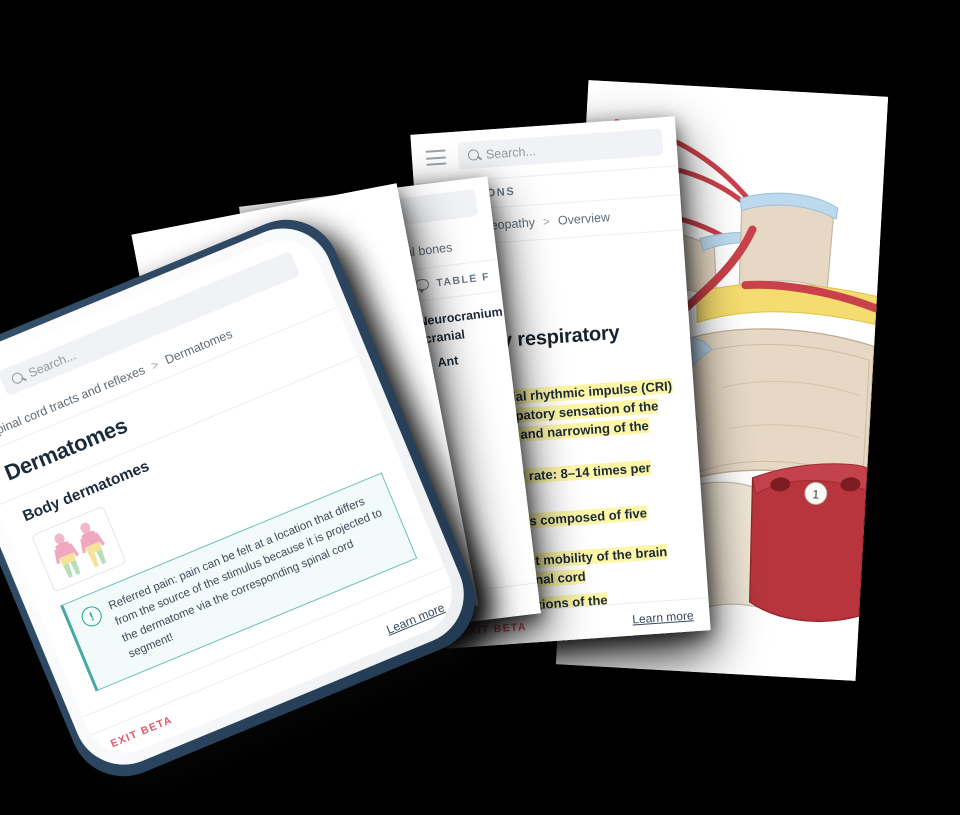  What do you see at coordinates (91, 616) in the screenshot?
I see `info-exclamation-icon: !` at bounding box center [91, 616].